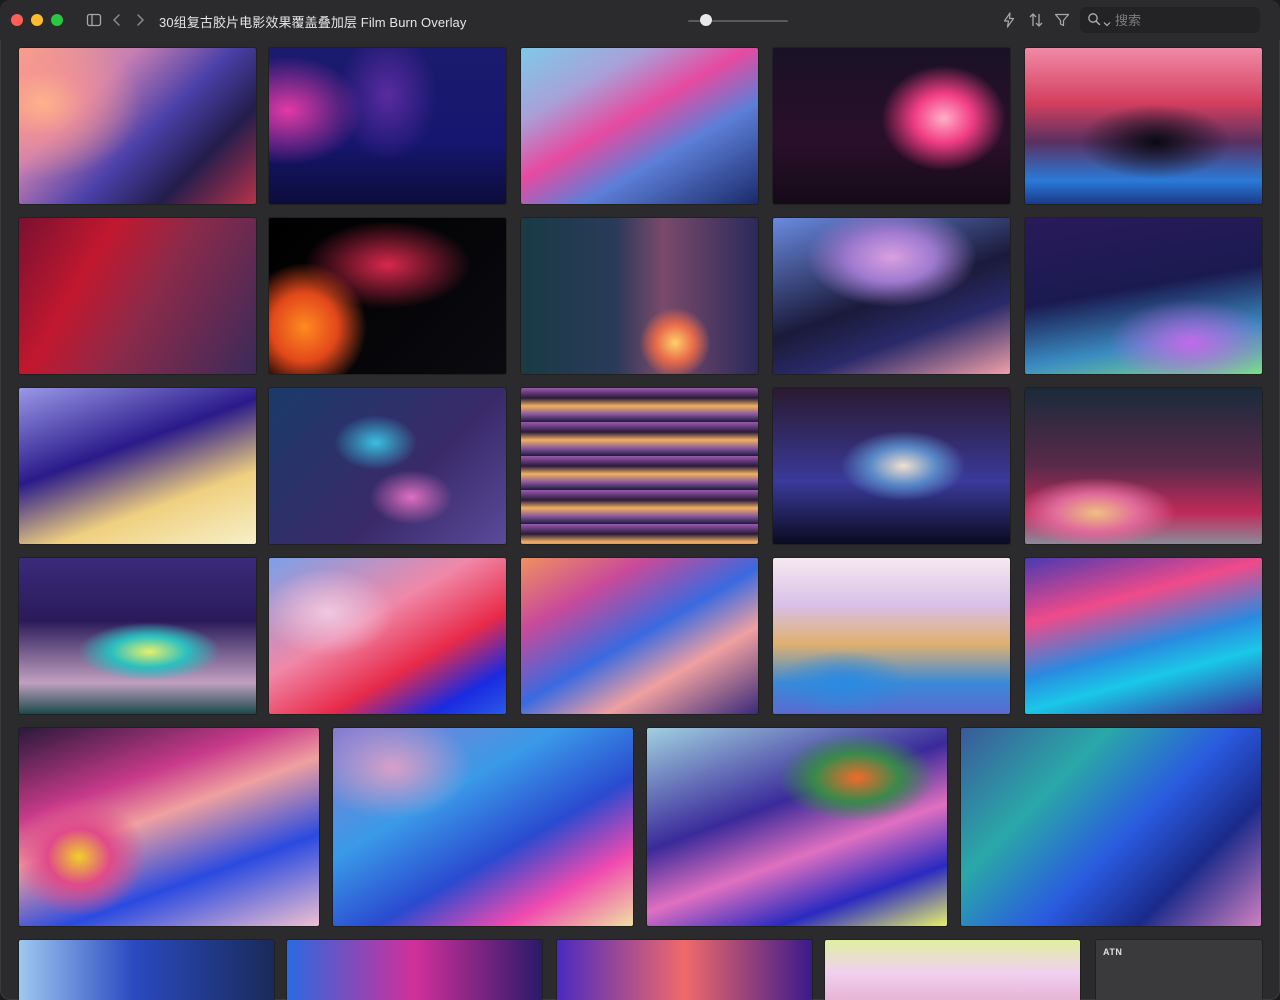 The image size is (1280, 1000). What do you see at coordinates (1107, 21) in the screenshot?
I see `chevron-down-icon` at bounding box center [1107, 21].